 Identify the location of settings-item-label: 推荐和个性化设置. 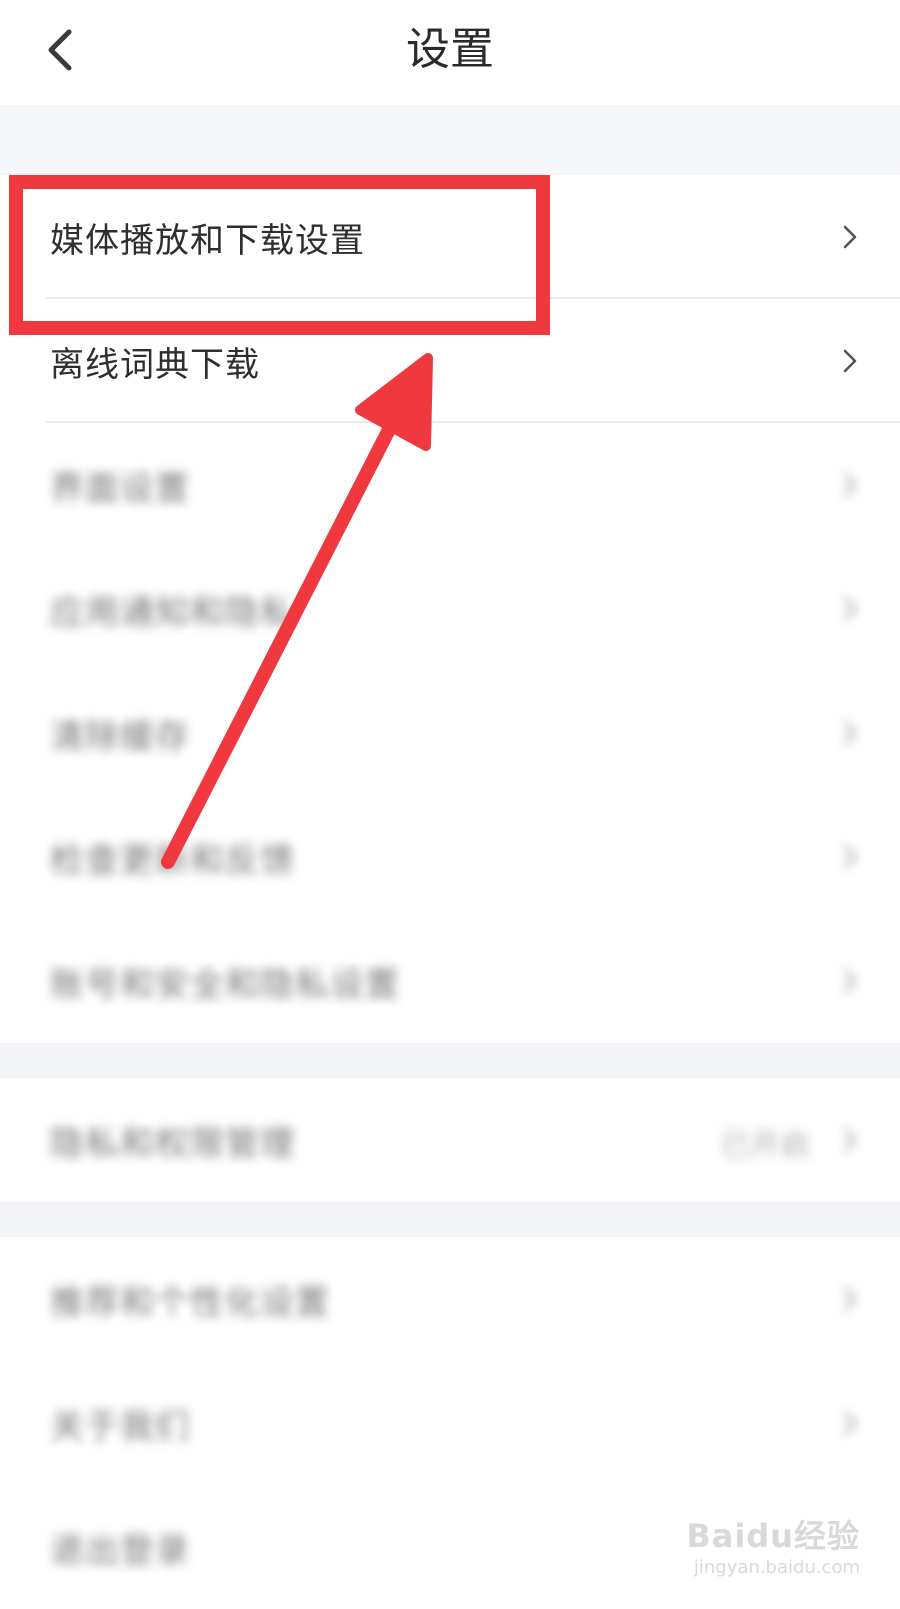
(190, 1302).